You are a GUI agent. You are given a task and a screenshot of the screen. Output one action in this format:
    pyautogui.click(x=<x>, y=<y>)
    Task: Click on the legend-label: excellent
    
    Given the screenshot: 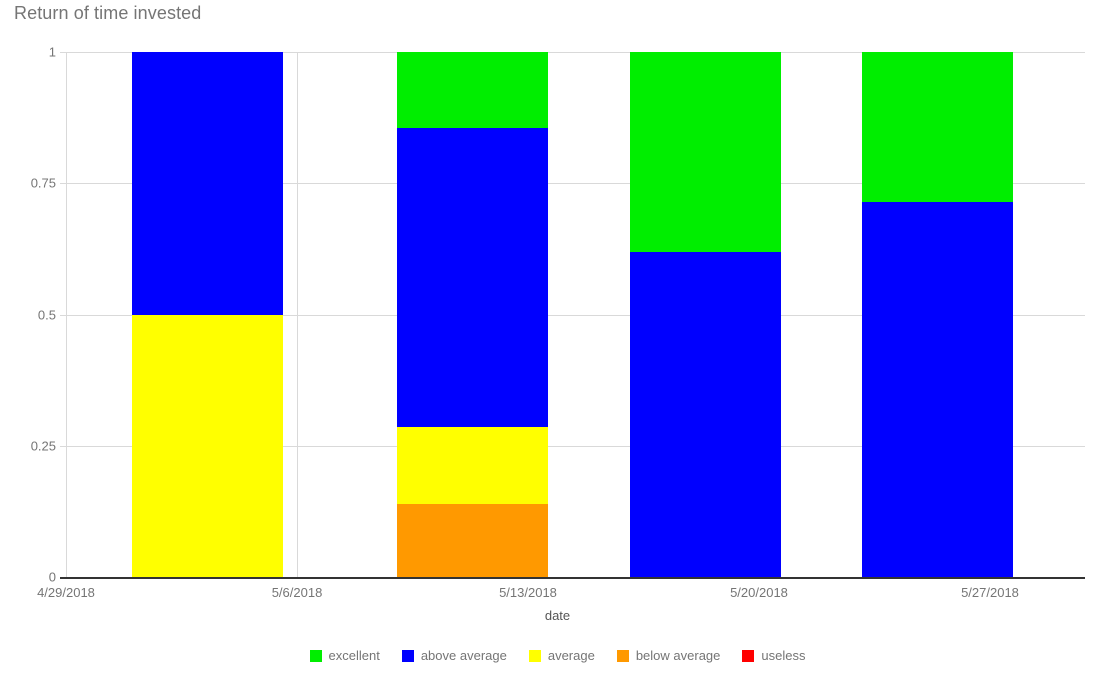 What is the action you would take?
    pyautogui.click(x=354, y=655)
    